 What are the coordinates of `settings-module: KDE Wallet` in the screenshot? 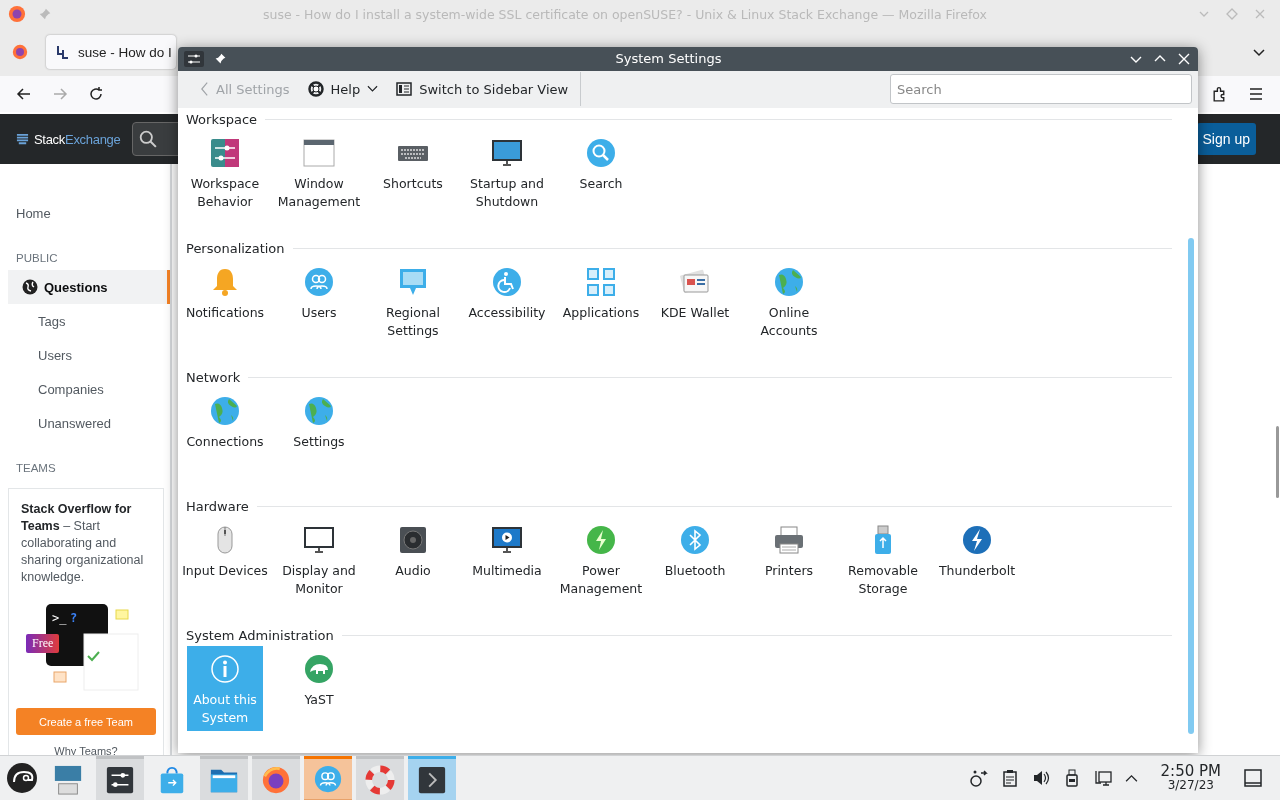 It's located at (695, 301).